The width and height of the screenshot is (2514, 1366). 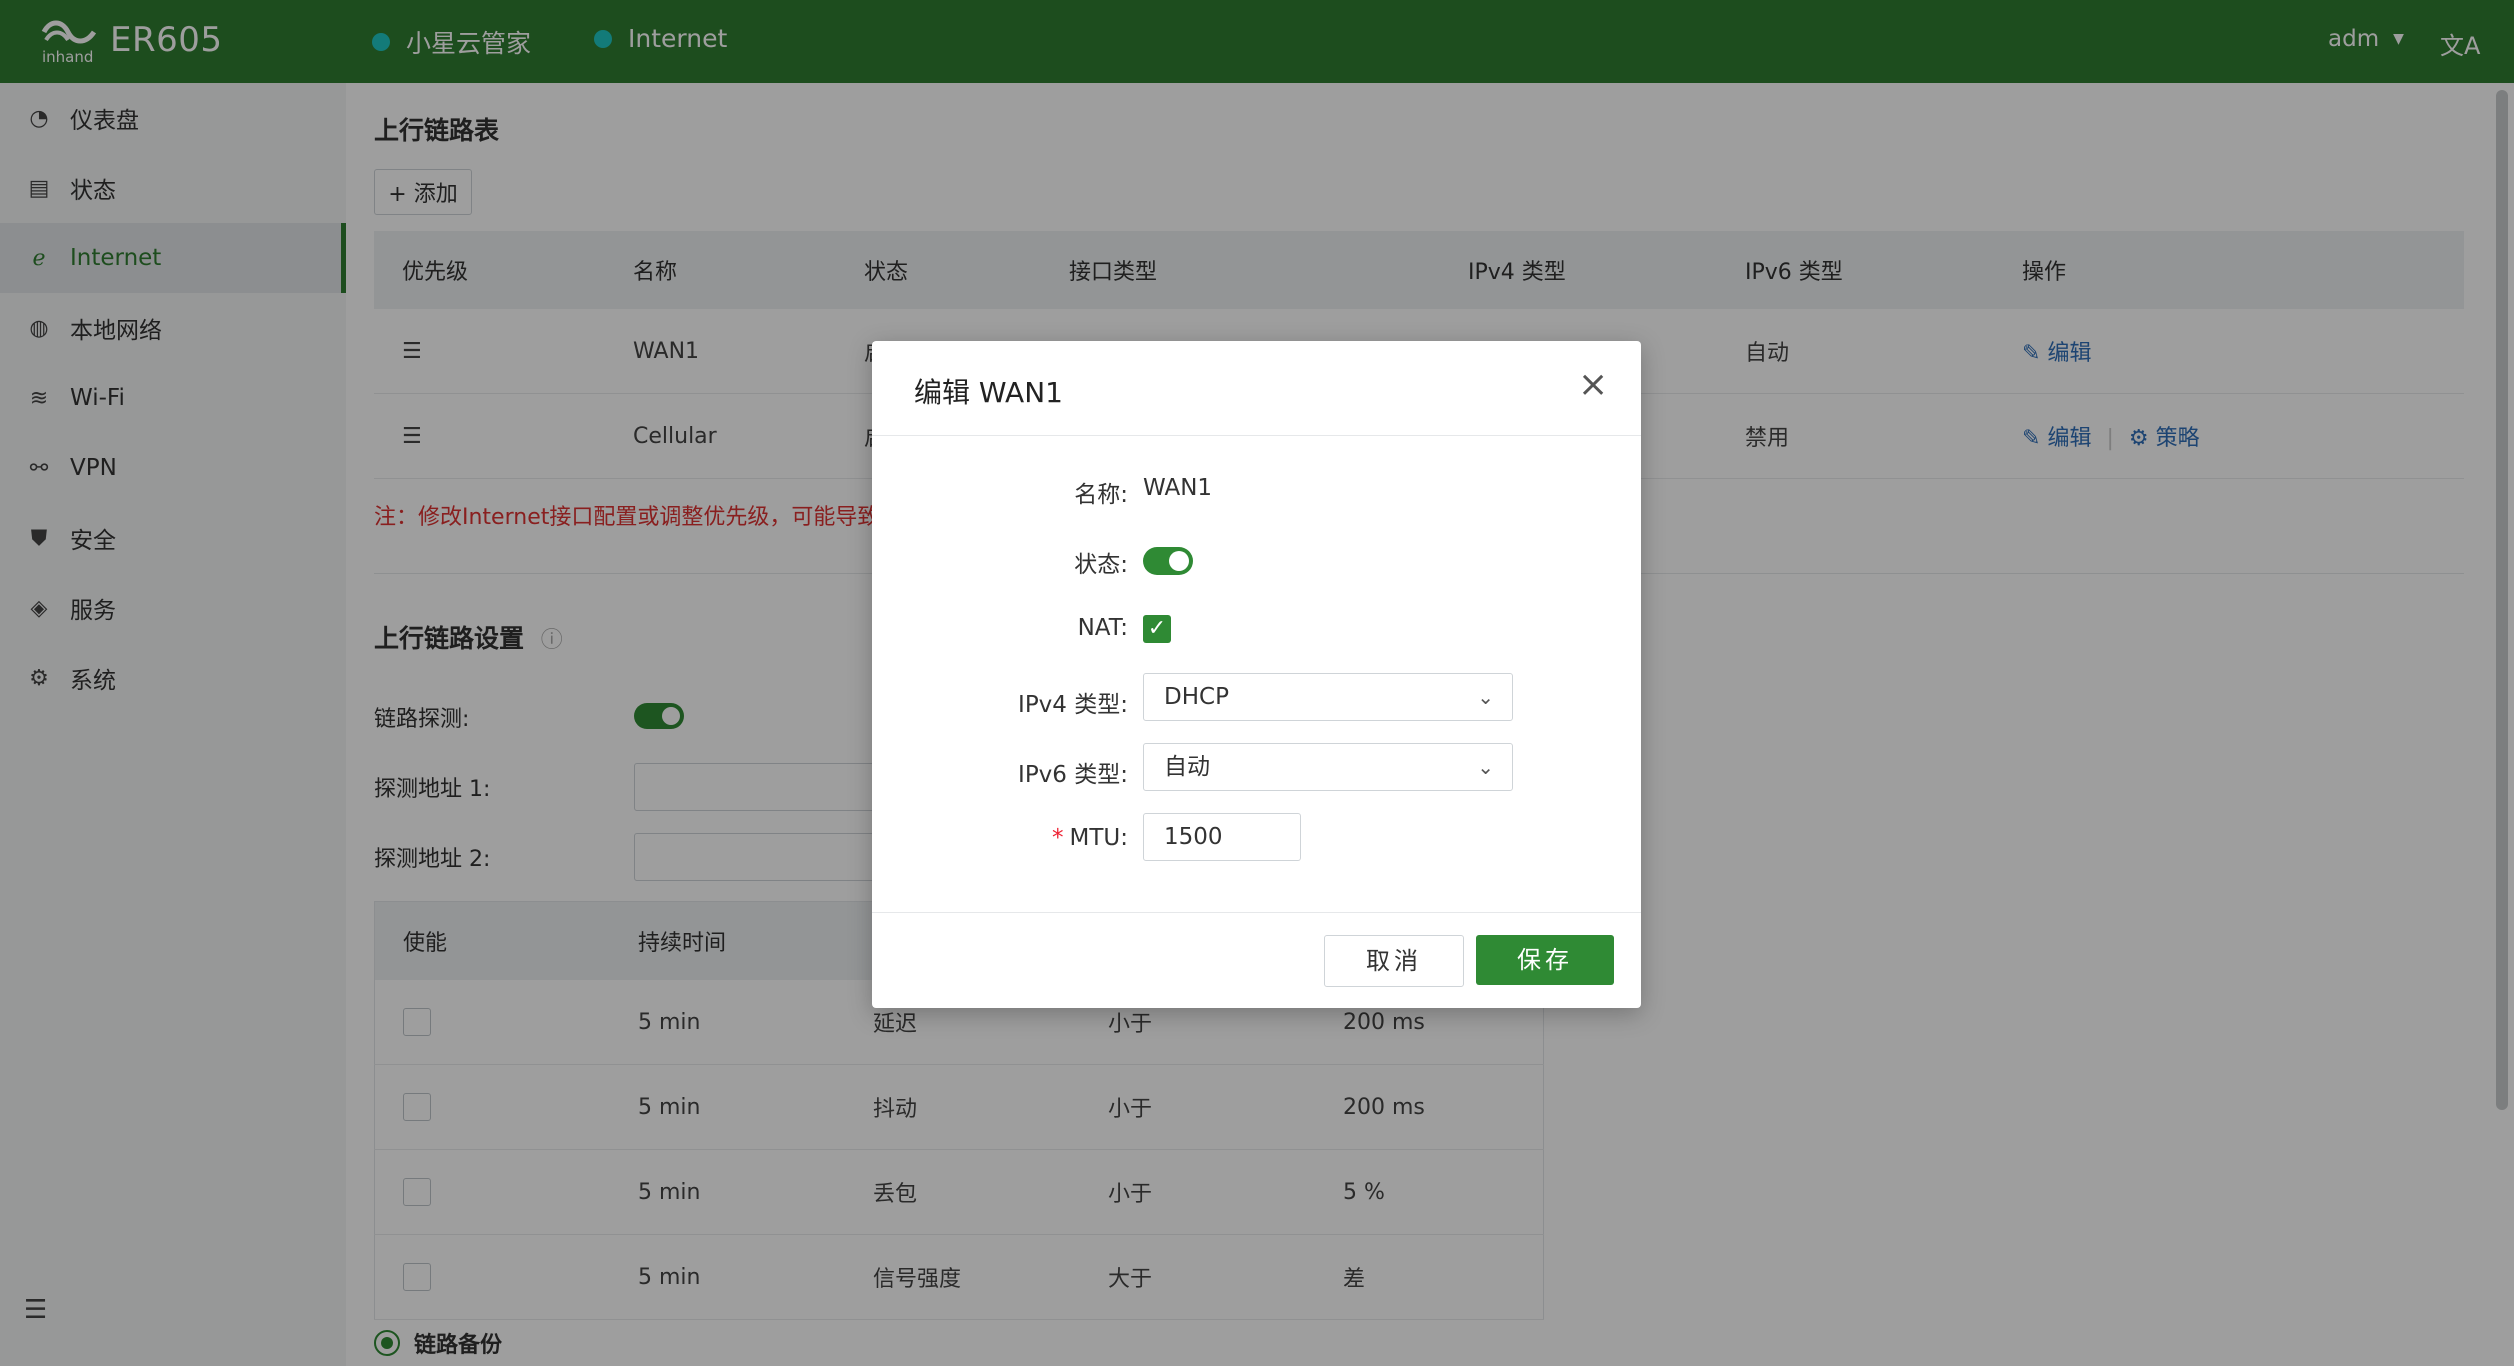 I want to click on mtu-label-text: MTU:, so click(x=1098, y=838).